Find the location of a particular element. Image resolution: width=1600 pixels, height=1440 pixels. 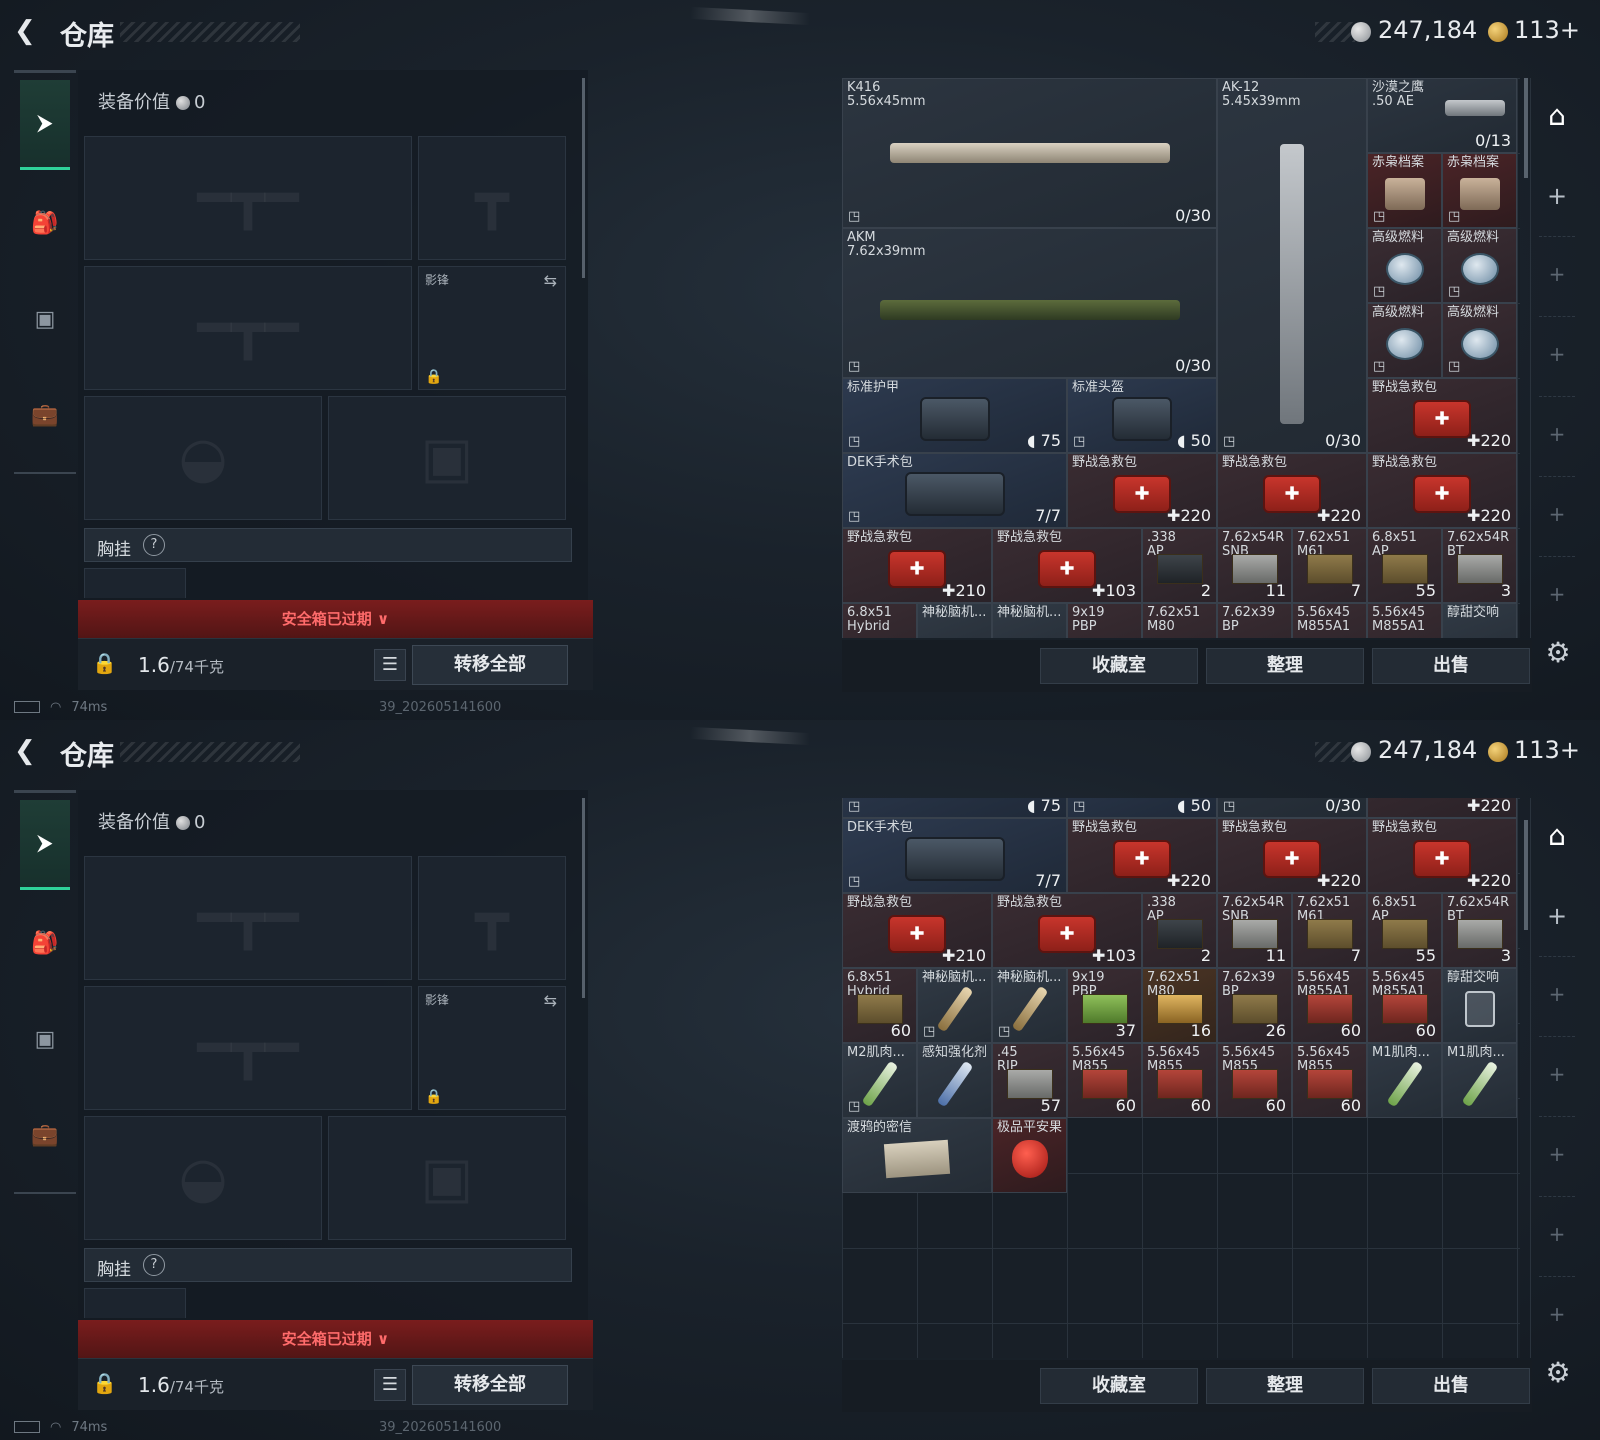

stash-item-ammo: 7.62x39 BP is located at coordinates (1254, 620).